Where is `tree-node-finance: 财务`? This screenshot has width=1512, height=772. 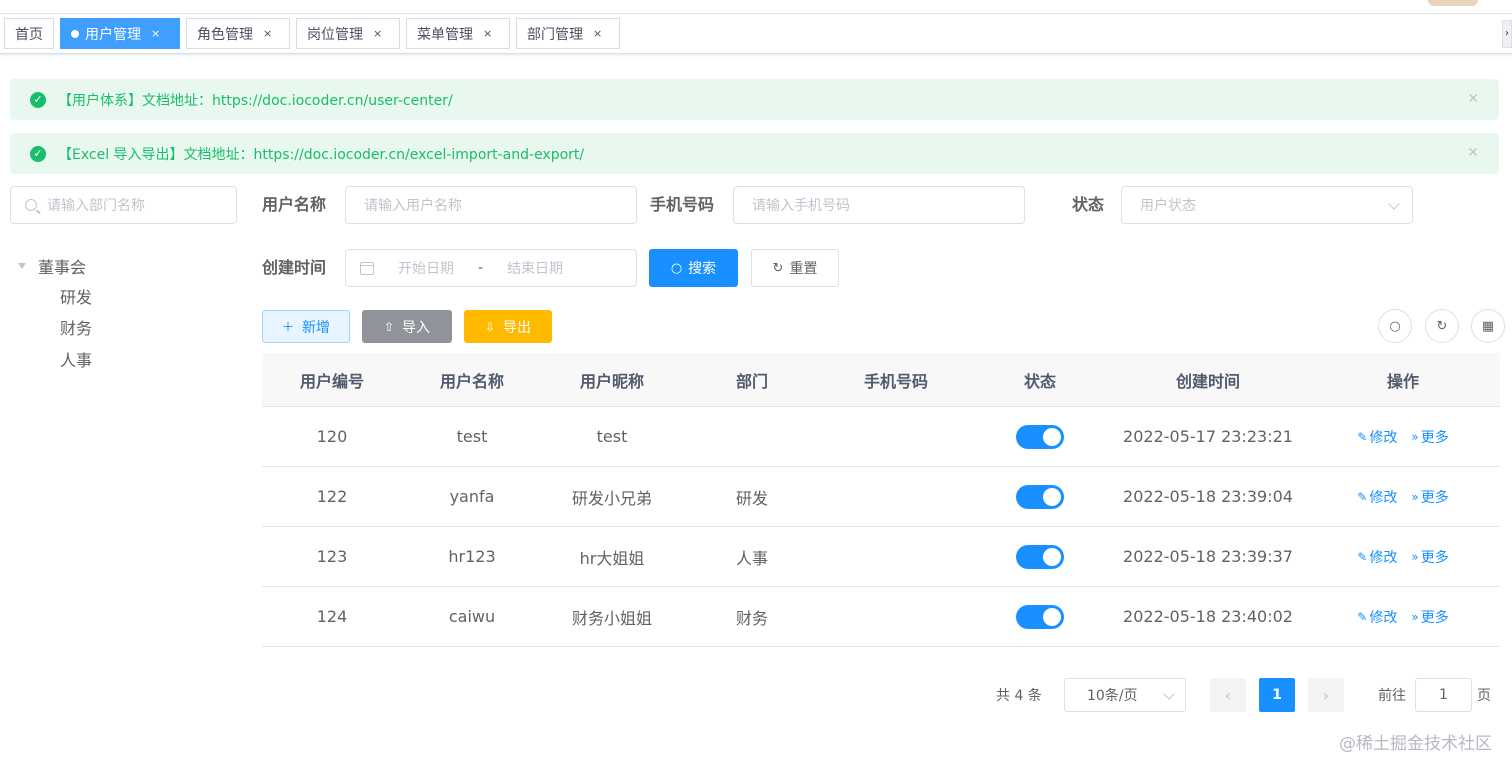
tree-node-finance: 财务 is located at coordinates (76, 329).